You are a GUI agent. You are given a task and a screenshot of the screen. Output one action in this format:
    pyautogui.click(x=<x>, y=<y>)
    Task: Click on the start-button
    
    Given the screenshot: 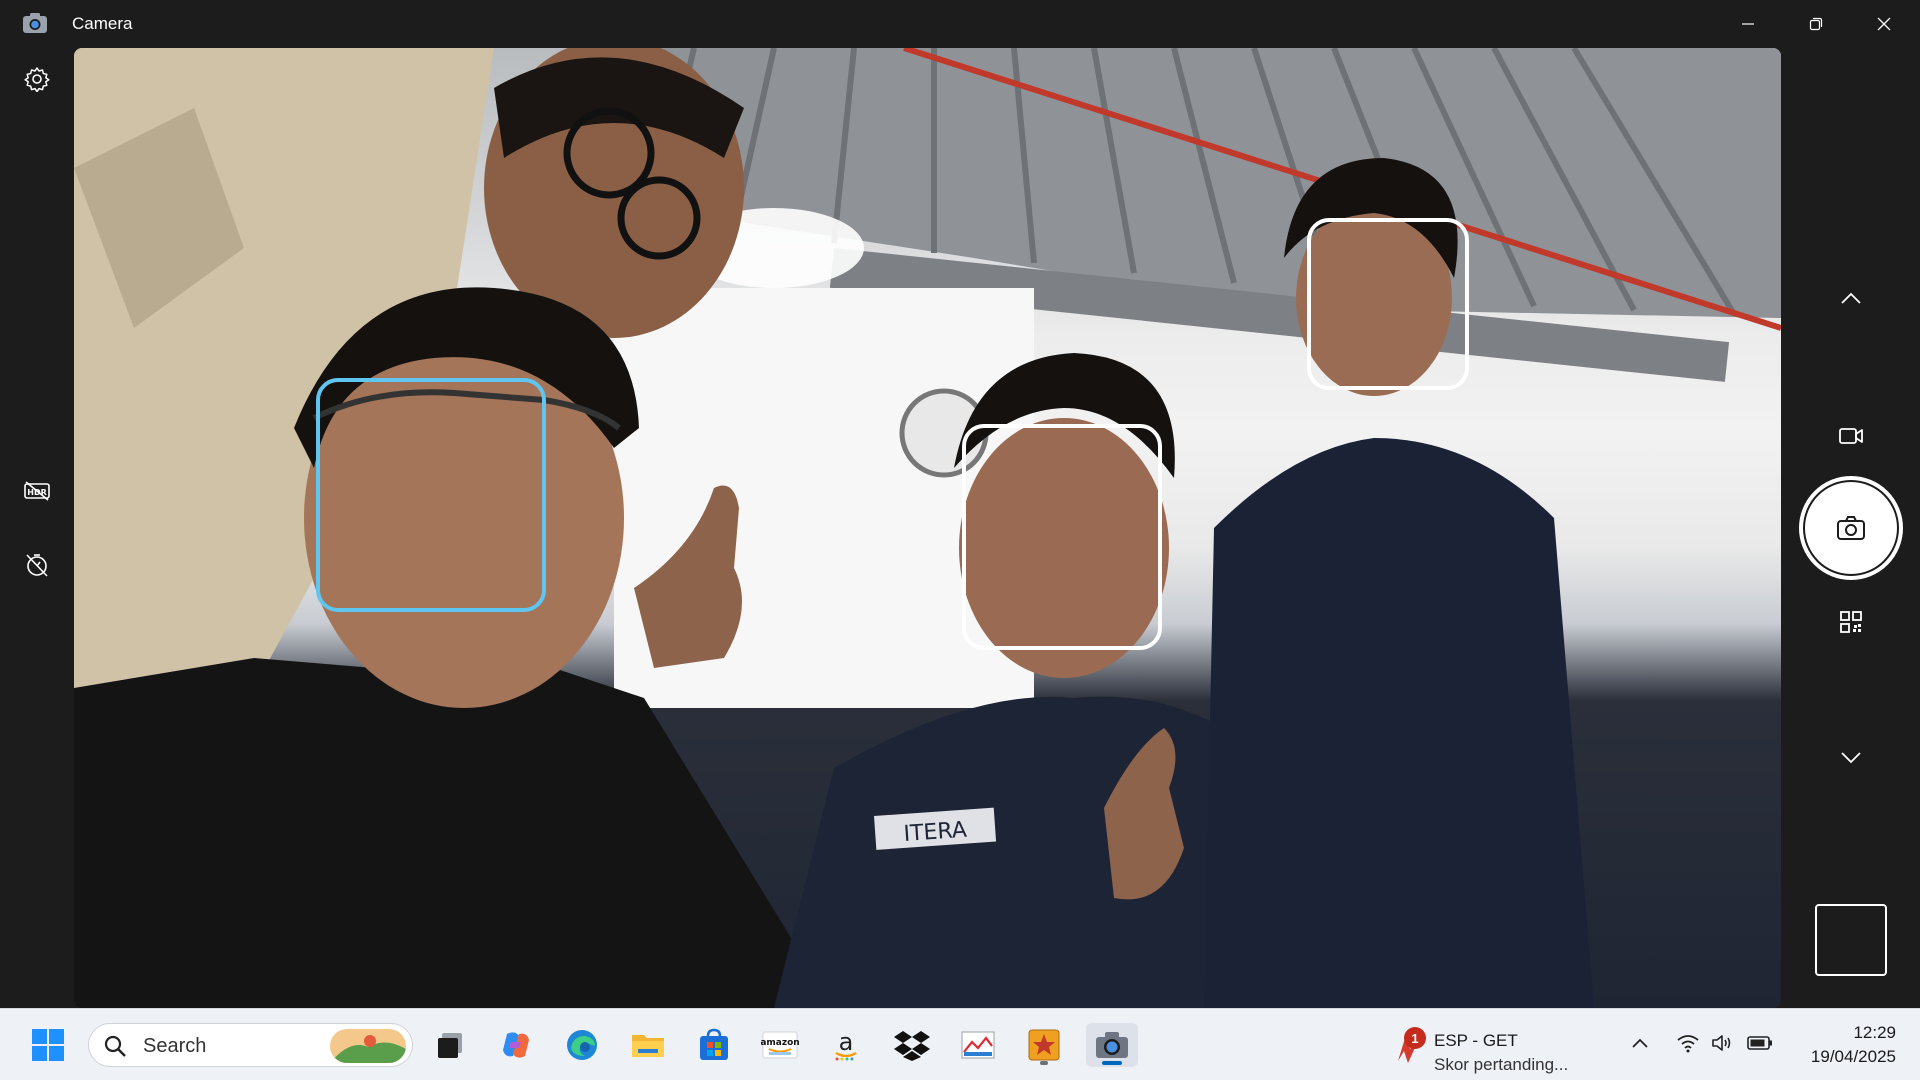 What is the action you would take?
    pyautogui.click(x=48, y=1045)
    